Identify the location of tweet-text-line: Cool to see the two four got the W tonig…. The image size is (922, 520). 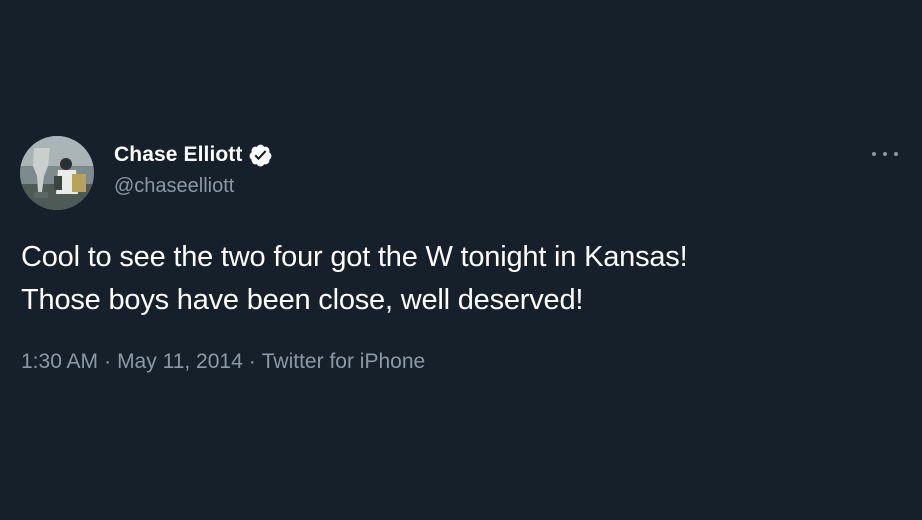
(354, 257).